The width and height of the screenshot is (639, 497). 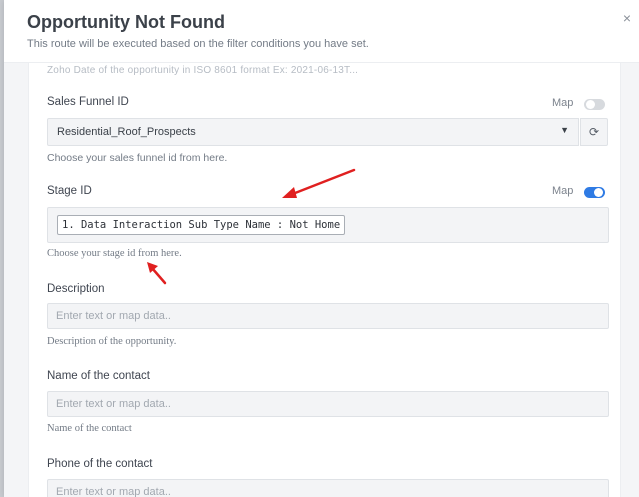 I want to click on contact-phone-input: Enter text or map data.., so click(x=328, y=488).